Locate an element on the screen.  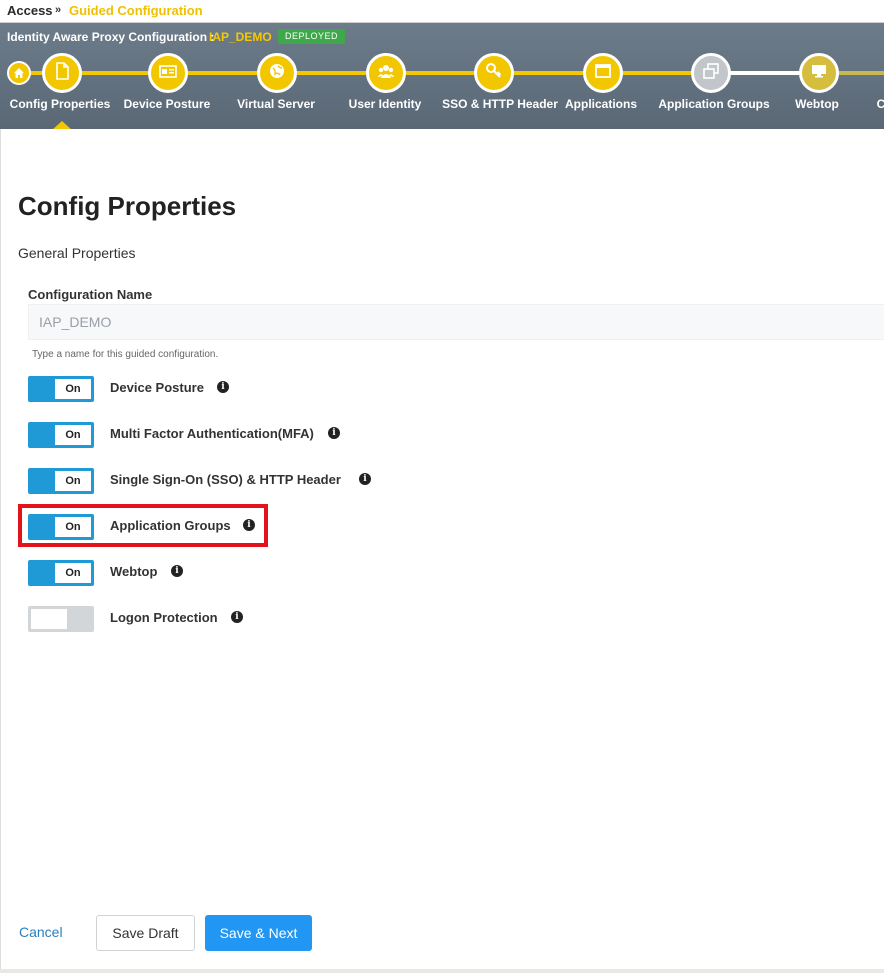
step-label-webtop: Webtop is located at coordinates (817, 104).